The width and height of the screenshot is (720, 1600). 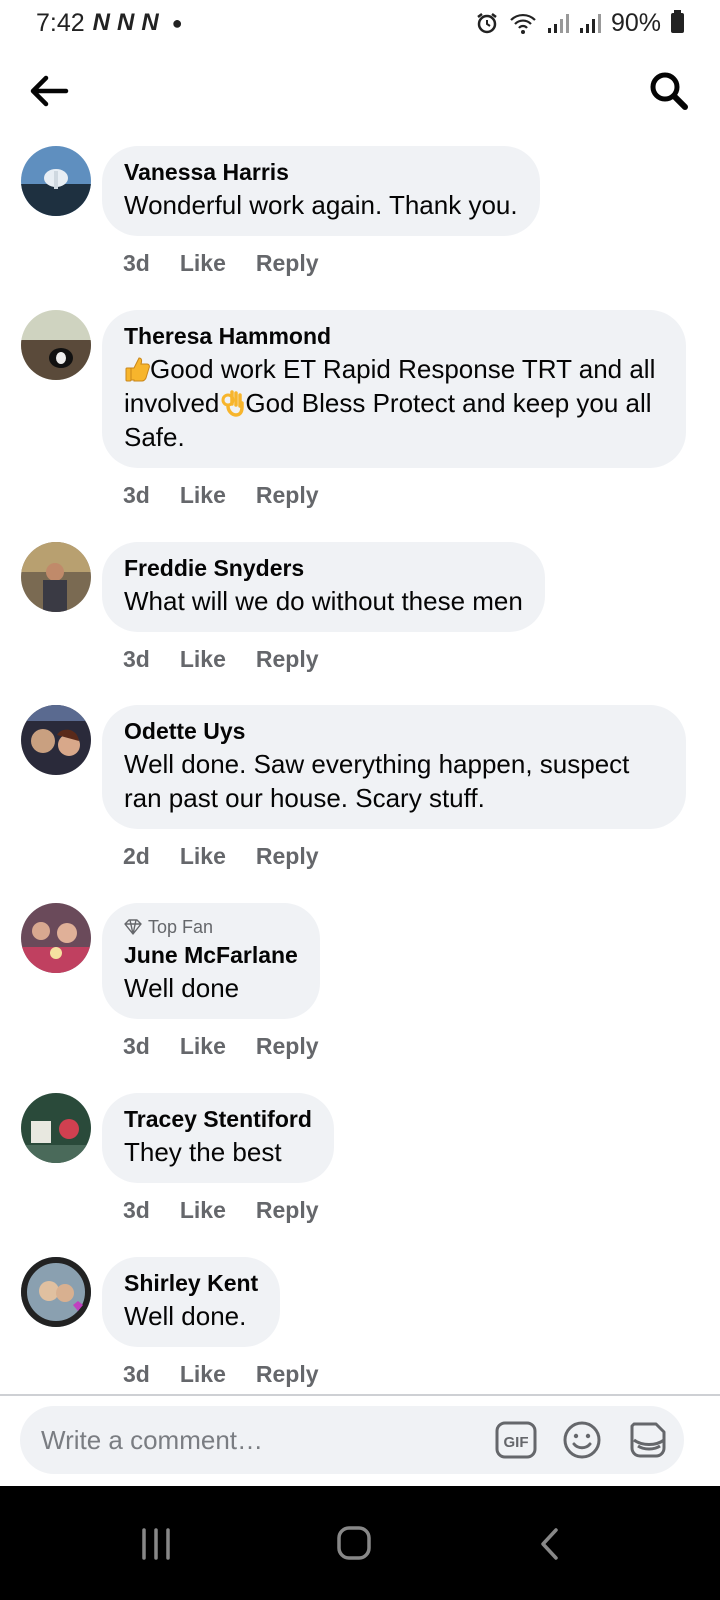 I want to click on comment-bubble: Tracey Stentiford They the best, so click(x=218, y=1138).